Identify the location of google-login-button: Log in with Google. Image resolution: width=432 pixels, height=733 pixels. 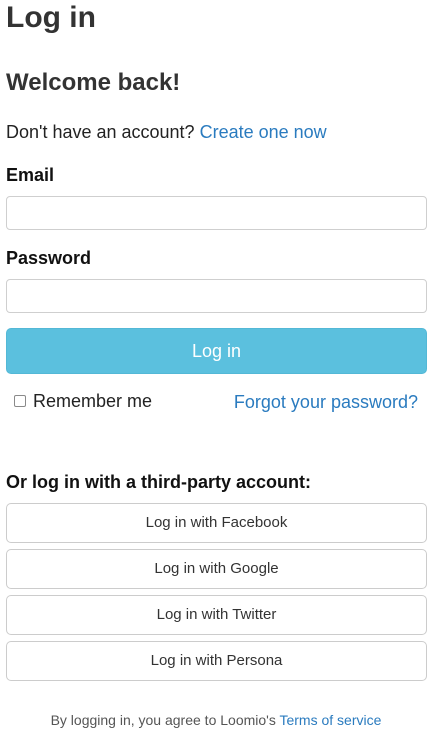
(216, 569).